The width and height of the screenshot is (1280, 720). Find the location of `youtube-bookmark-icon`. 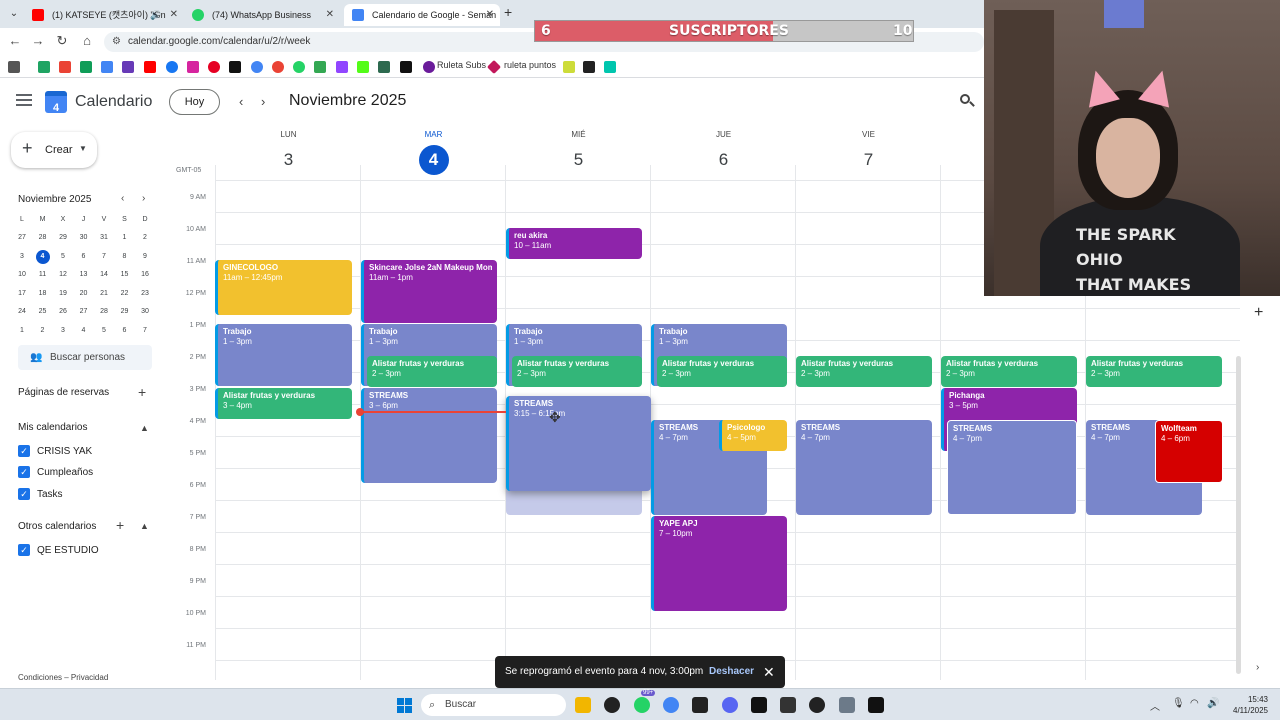

youtube-bookmark-icon is located at coordinates (150, 67).